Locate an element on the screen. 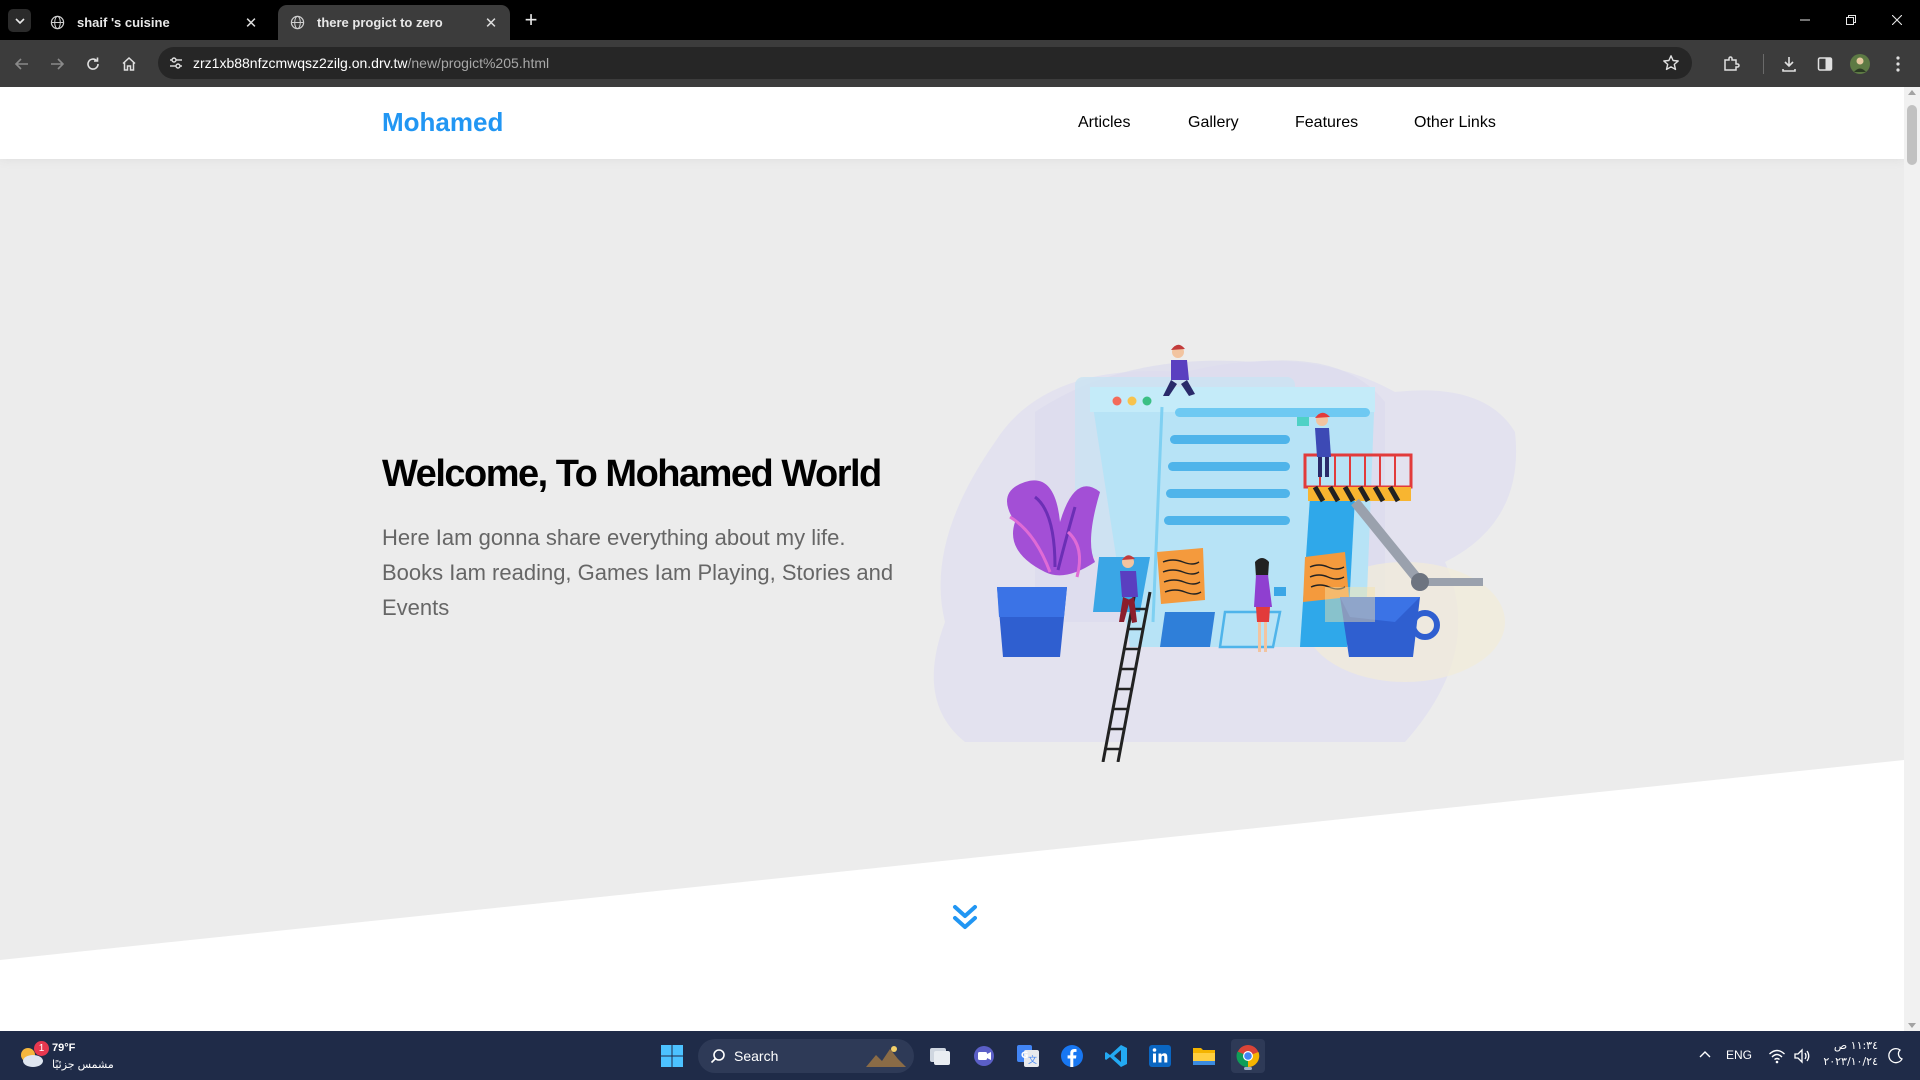  tab-search-button is located at coordinates (19, 20).